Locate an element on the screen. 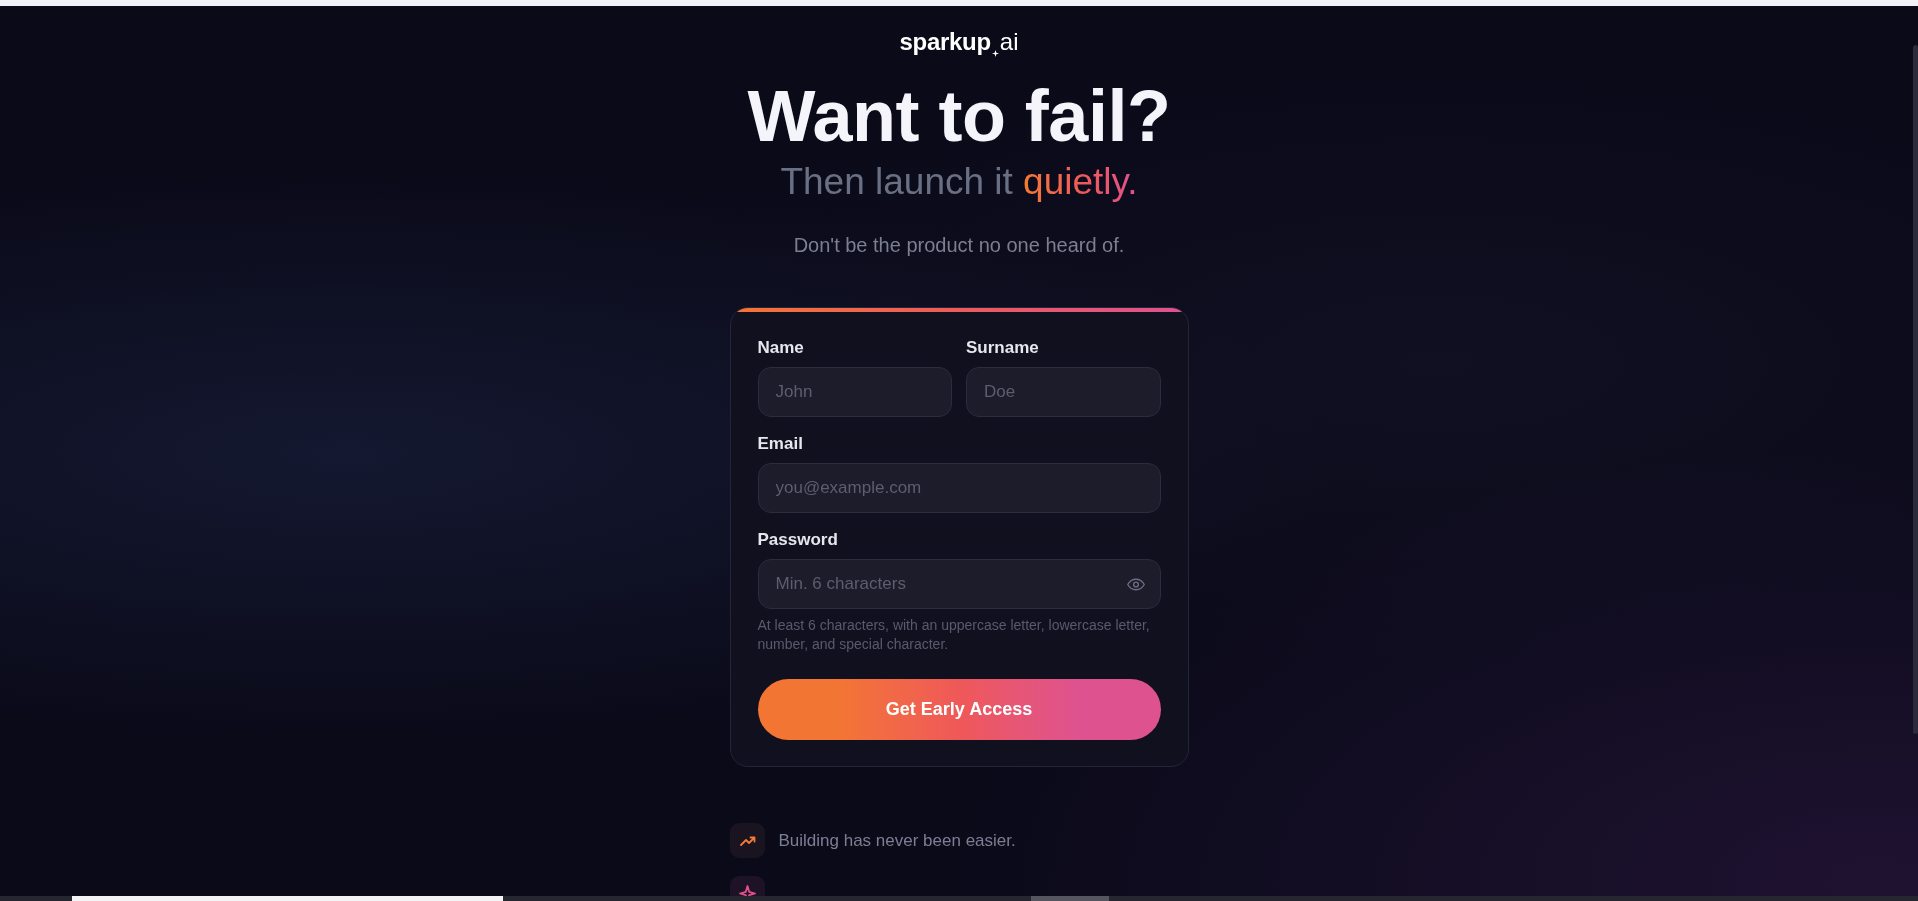 The height and width of the screenshot is (901, 1918). sparkle-icon is located at coordinates (995, 53).